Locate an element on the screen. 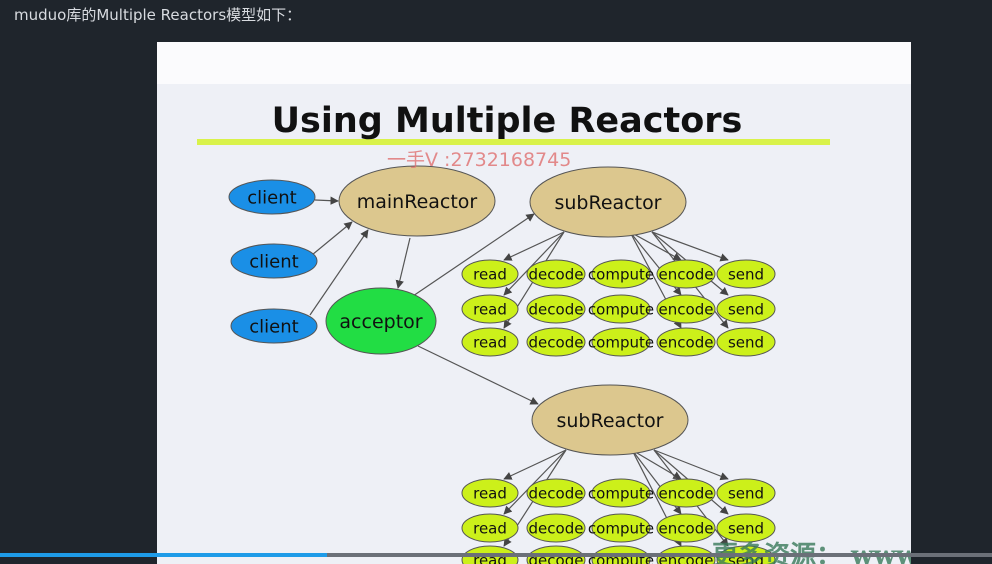 The height and width of the screenshot is (564, 992). acceptor-node-label: acceptor is located at coordinates (380, 322).